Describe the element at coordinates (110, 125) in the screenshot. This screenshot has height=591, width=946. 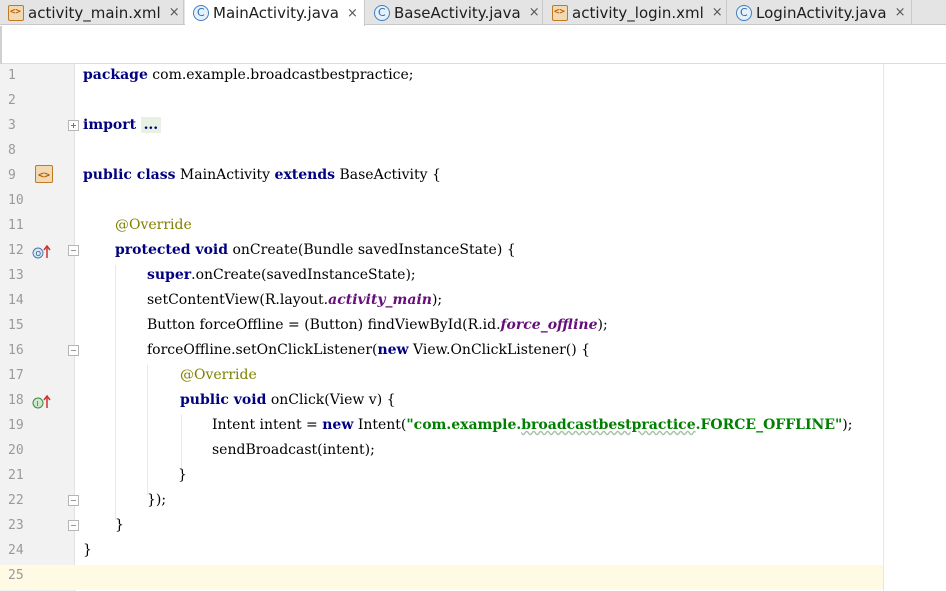
I see `keyword: import` at that location.